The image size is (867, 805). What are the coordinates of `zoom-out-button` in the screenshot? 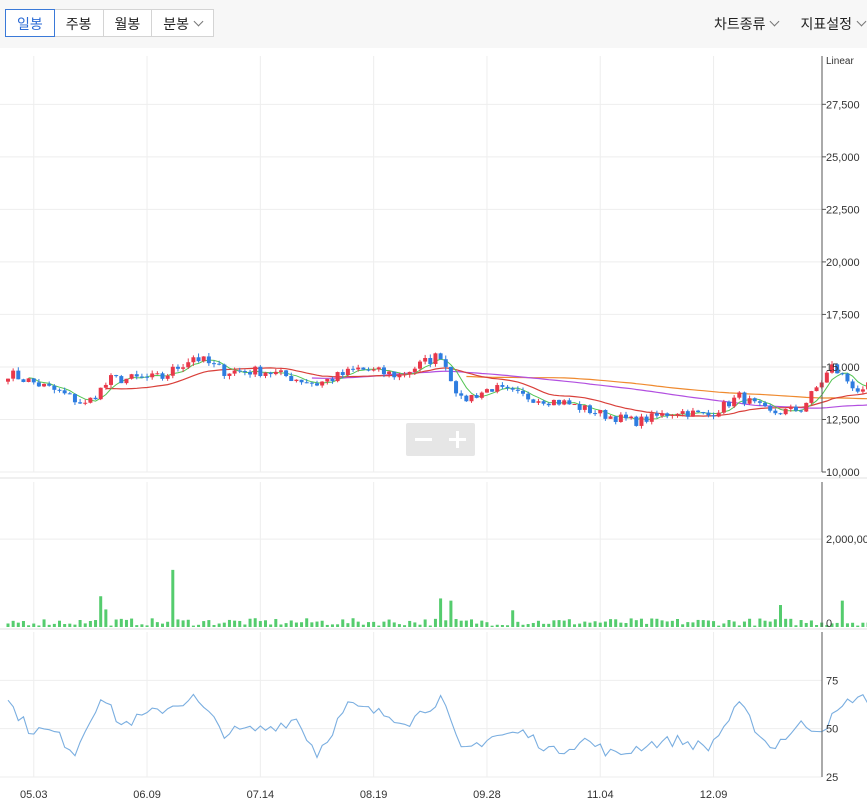 It's located at (423, 439).